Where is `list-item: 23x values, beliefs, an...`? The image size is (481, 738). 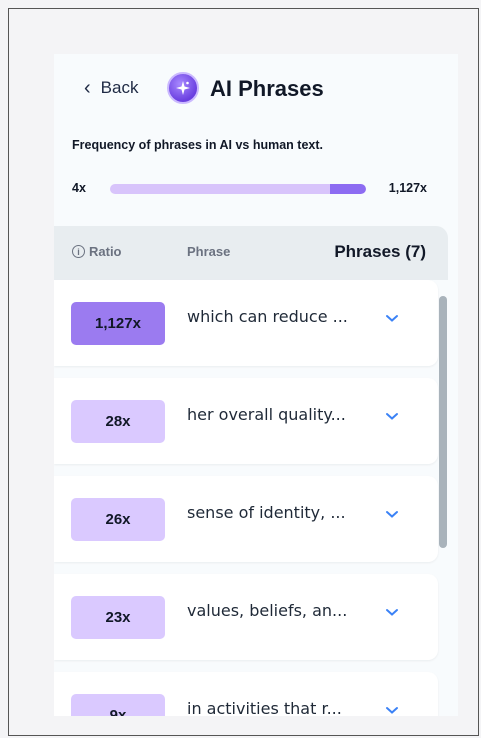
list-item: 23x values, beliefs, an... is located at coordinates (246, 617).